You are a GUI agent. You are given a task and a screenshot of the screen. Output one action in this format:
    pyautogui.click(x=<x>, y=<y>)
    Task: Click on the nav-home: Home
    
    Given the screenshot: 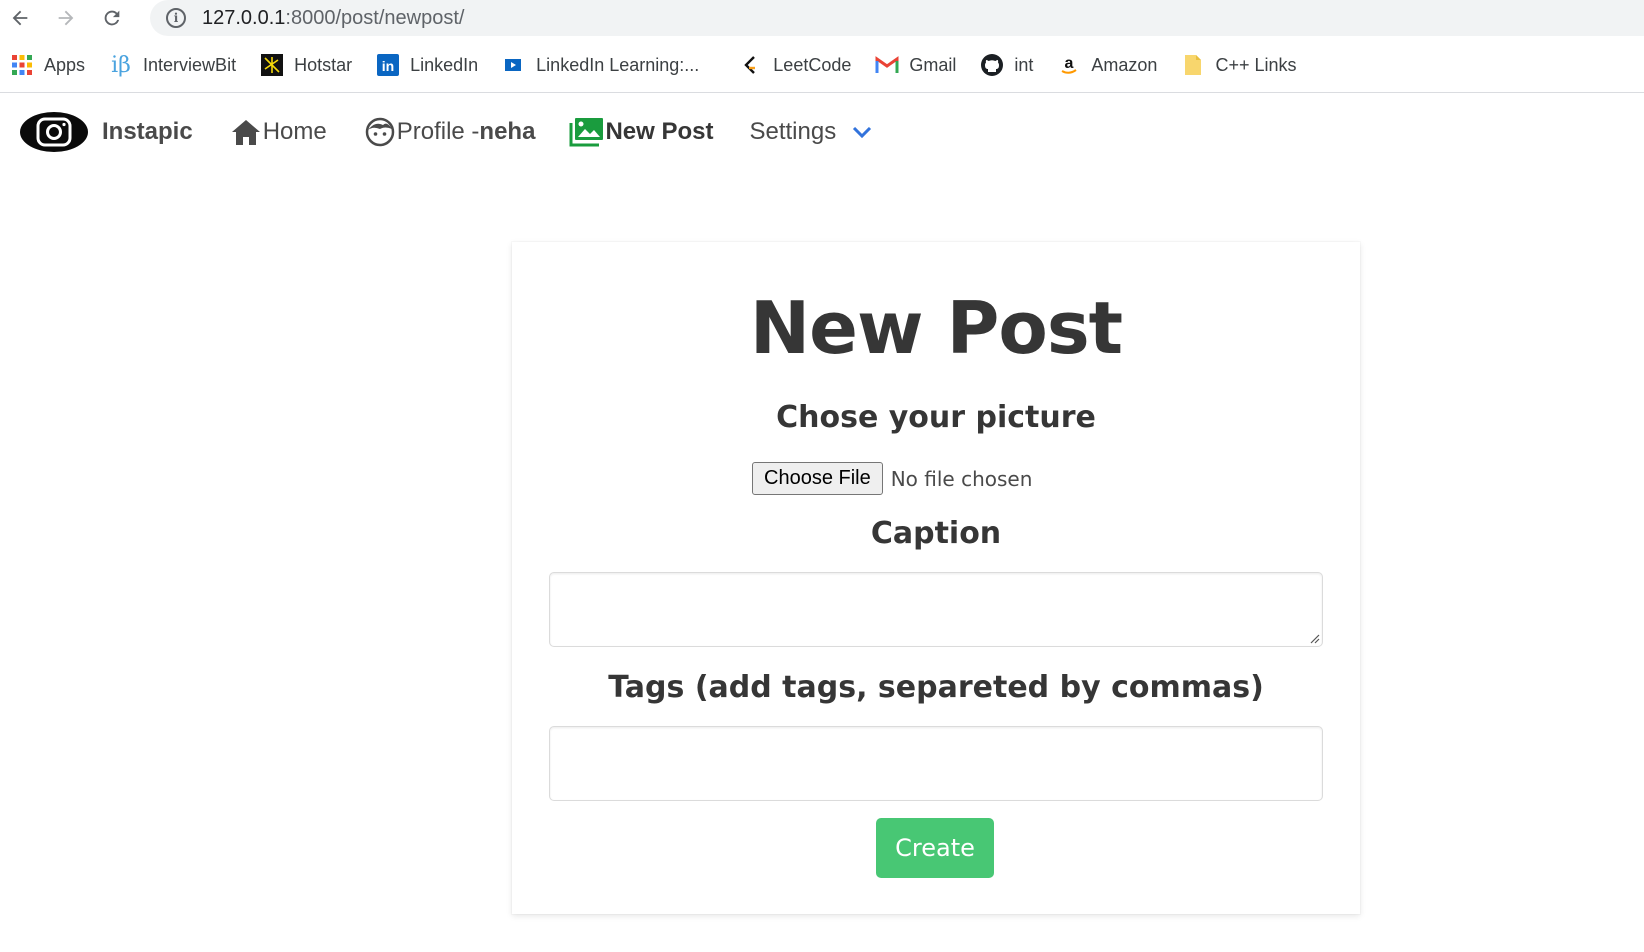 What is the action you would take?
    pyautogui.click(x=279, y=132)
    